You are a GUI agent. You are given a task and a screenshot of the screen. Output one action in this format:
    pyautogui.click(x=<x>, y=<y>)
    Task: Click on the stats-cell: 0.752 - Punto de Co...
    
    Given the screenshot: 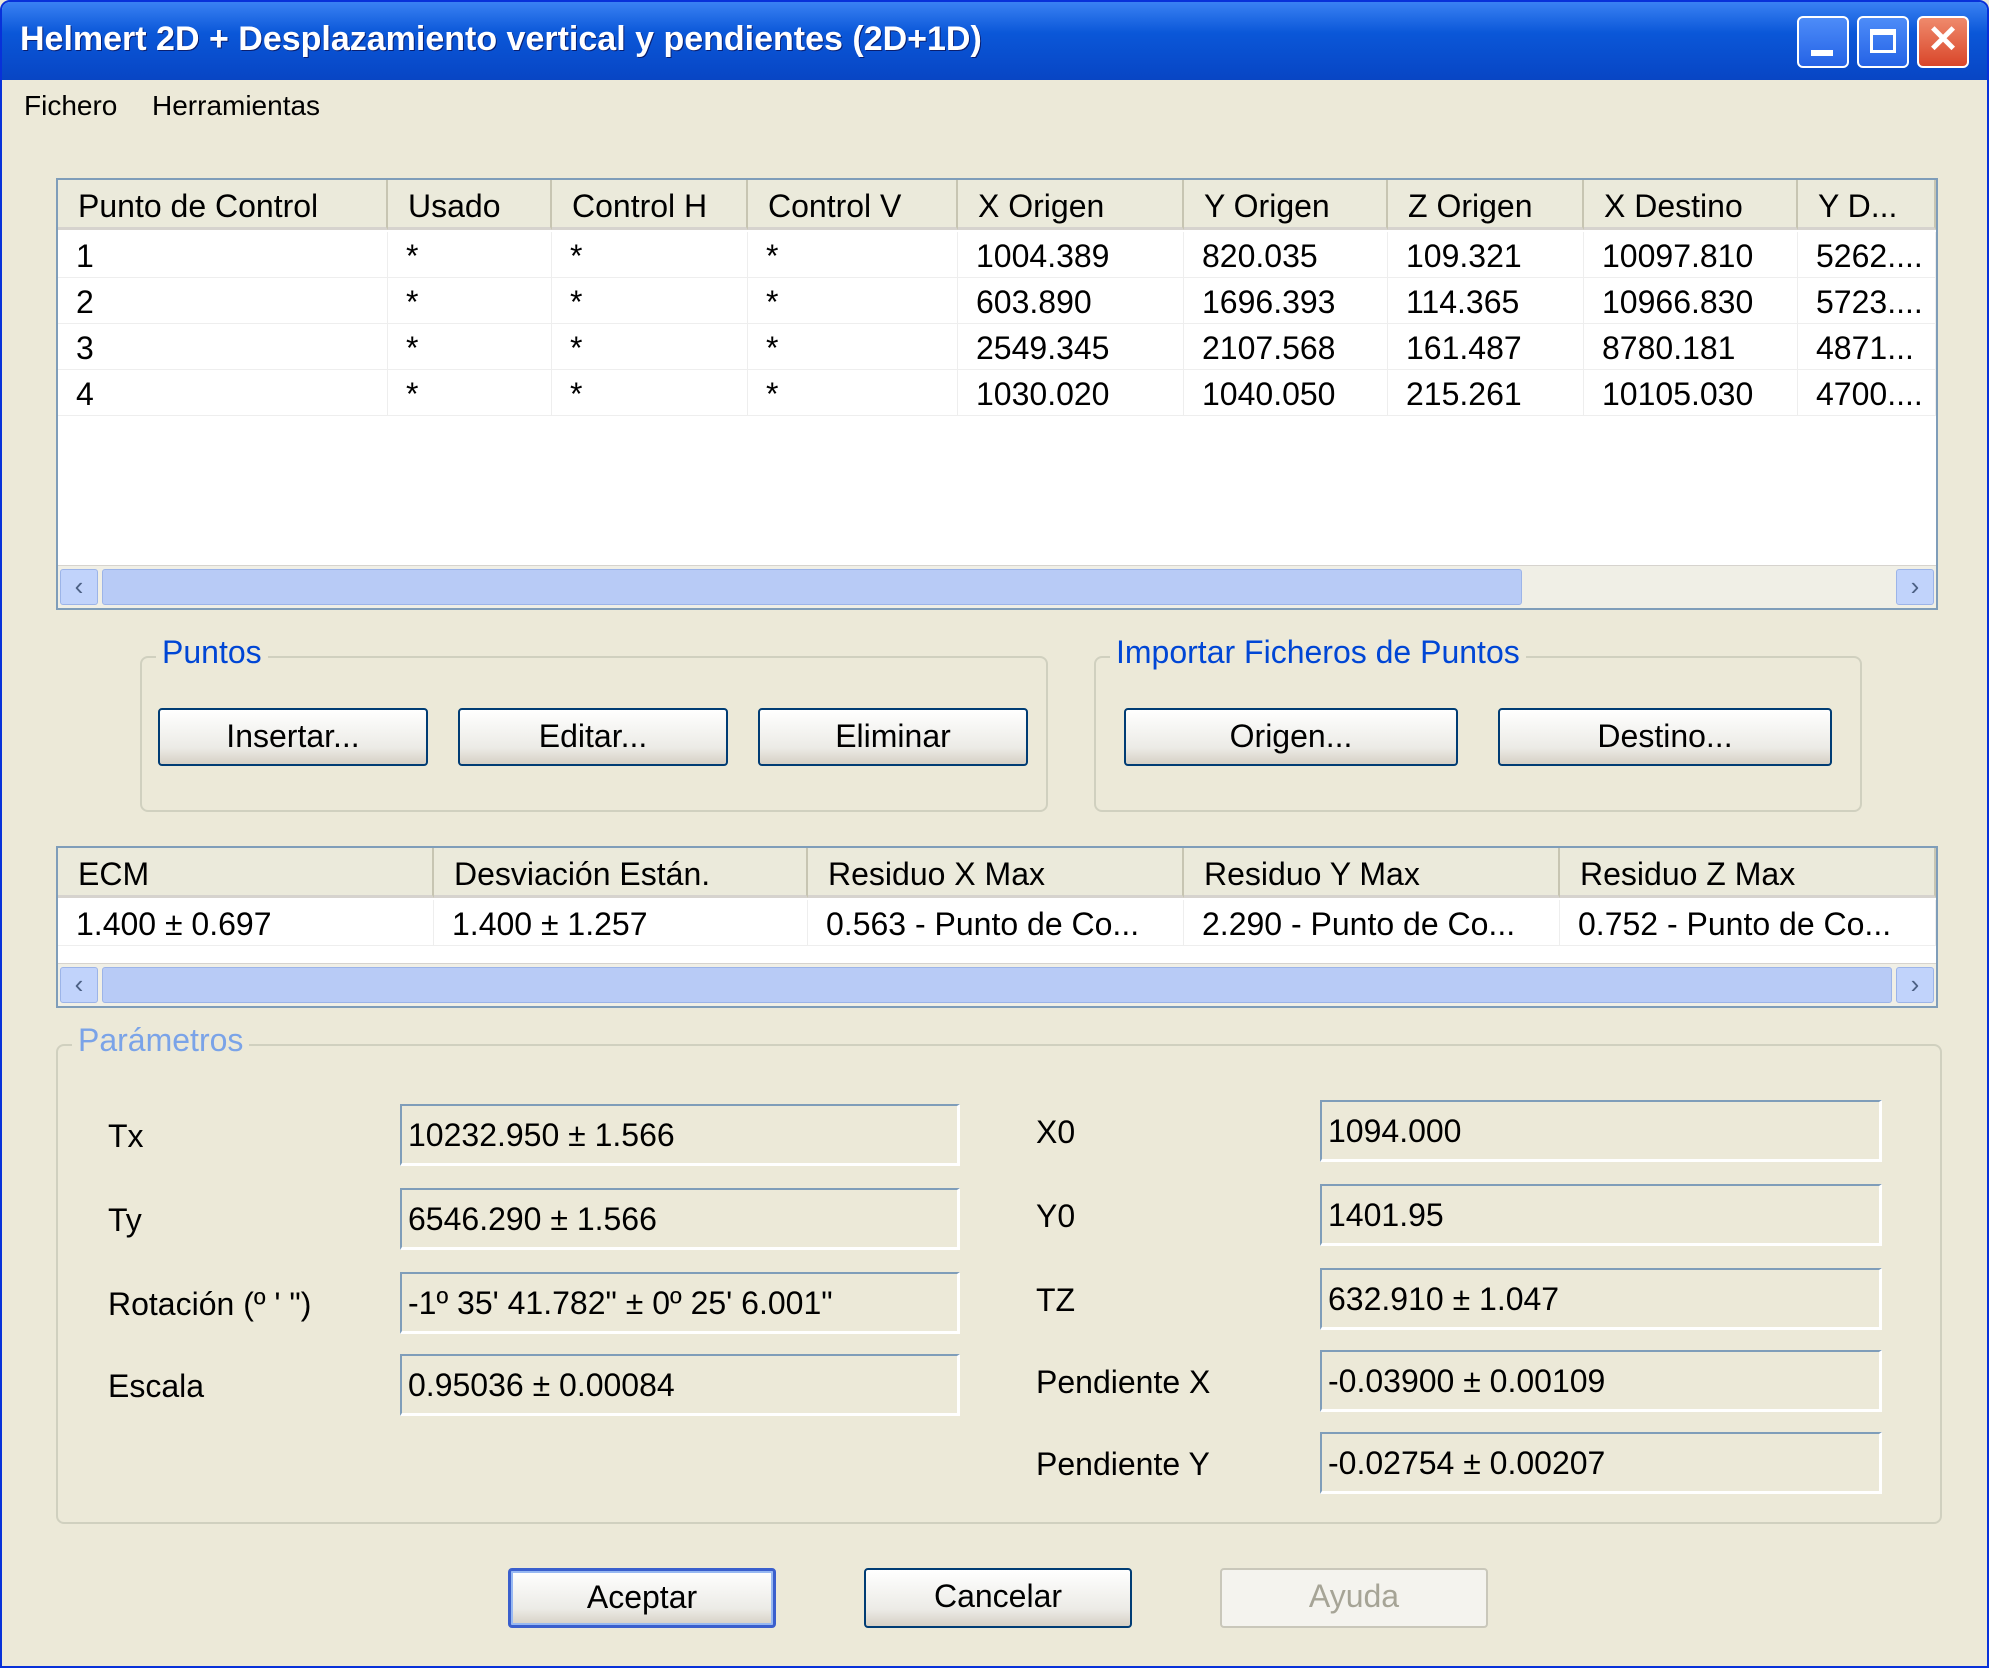 What is the action you would take?
    pyautogui.click(x=1748, y=923)
    